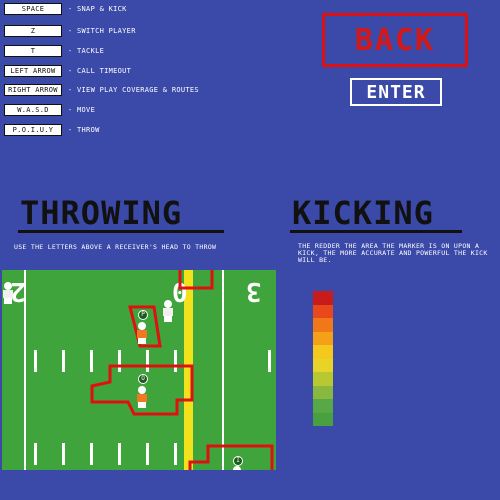  Describe the element at coordinates (143, 315) in the screenshot. I see `receiver-letter-badge: P` at that location.